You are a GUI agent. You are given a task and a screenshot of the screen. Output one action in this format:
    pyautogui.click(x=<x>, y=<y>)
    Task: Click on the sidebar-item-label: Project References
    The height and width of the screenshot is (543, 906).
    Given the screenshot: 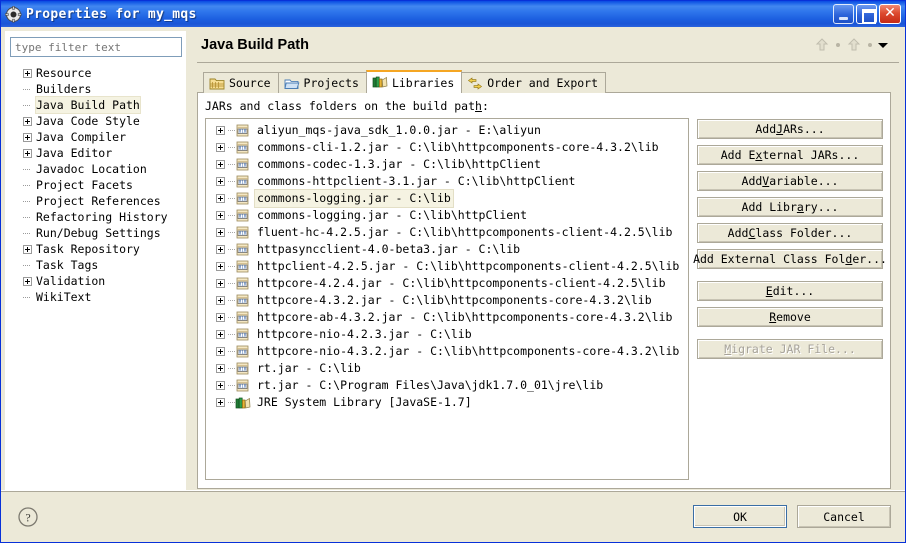 What is the action you would take?
    pyautogui.click(x=98, y=201)
    